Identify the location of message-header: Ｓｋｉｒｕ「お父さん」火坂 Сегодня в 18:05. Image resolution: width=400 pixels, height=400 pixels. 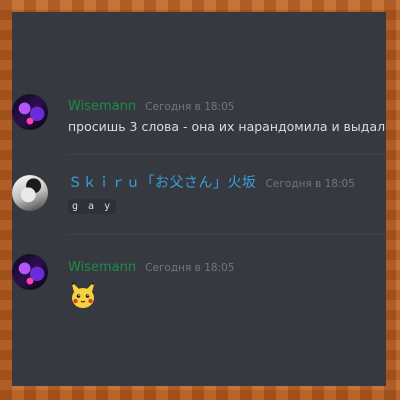
(211, 182).